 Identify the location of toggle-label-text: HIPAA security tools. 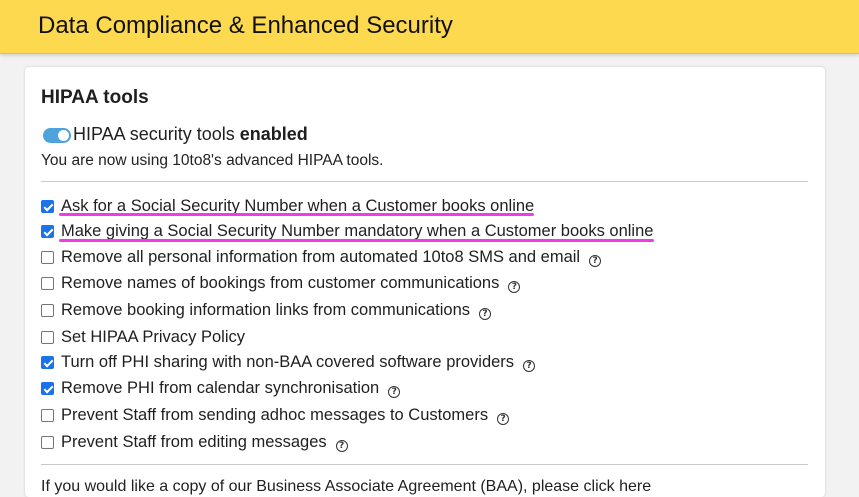
(154, 134).